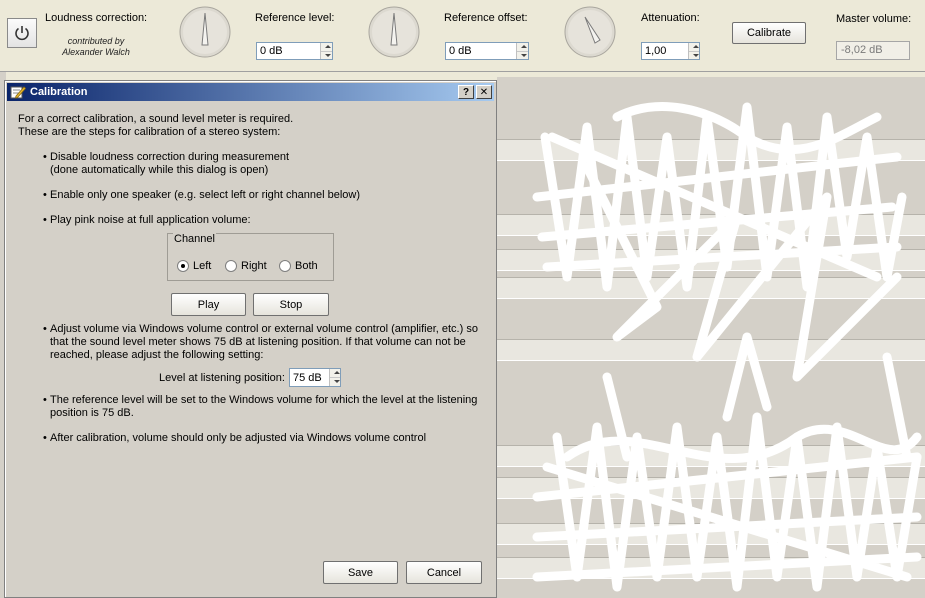 The height and width of the screenshot is (598, 925). What do you see at coordinates (670, 18) in the screenshot?
I see `attenuation-label: Attenuation:` at bounding box center [670, 18].